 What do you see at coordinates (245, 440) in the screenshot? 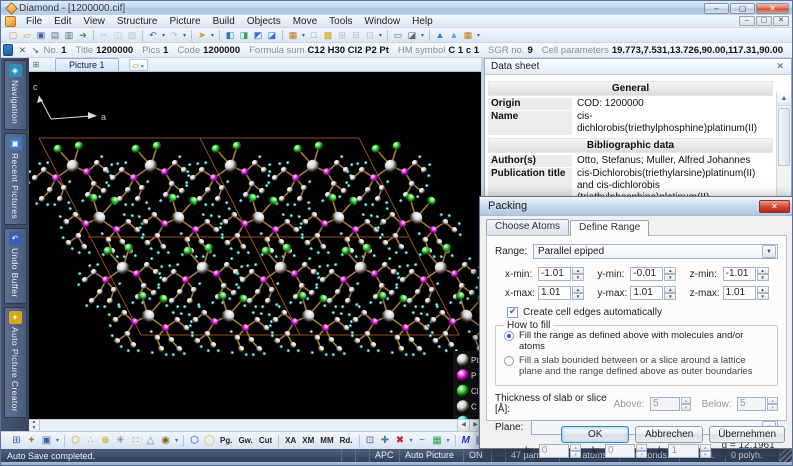
I see `grow-button: Gw.` at bounding box center [245, 440].